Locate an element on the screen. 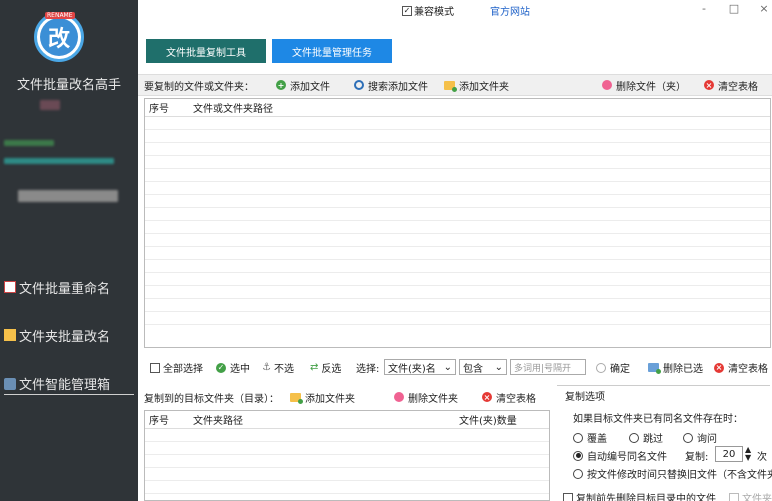 This screenshot has width=772, height=501. app-name: 文件批量改名高手 is located at coordinates (68, 85).